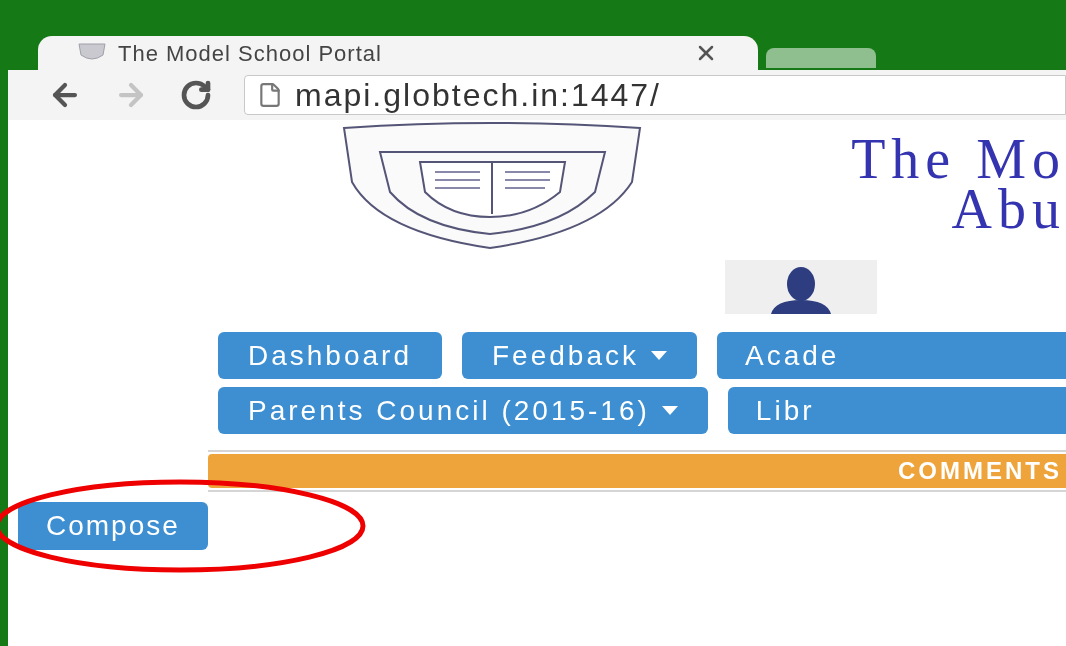 The height and width of the screenshot is (646, 1066). What do you see at coordinates (250, 53) in the screenshot?
I see `tab-title: The Model School Portal` at bounding box center [250, 53].